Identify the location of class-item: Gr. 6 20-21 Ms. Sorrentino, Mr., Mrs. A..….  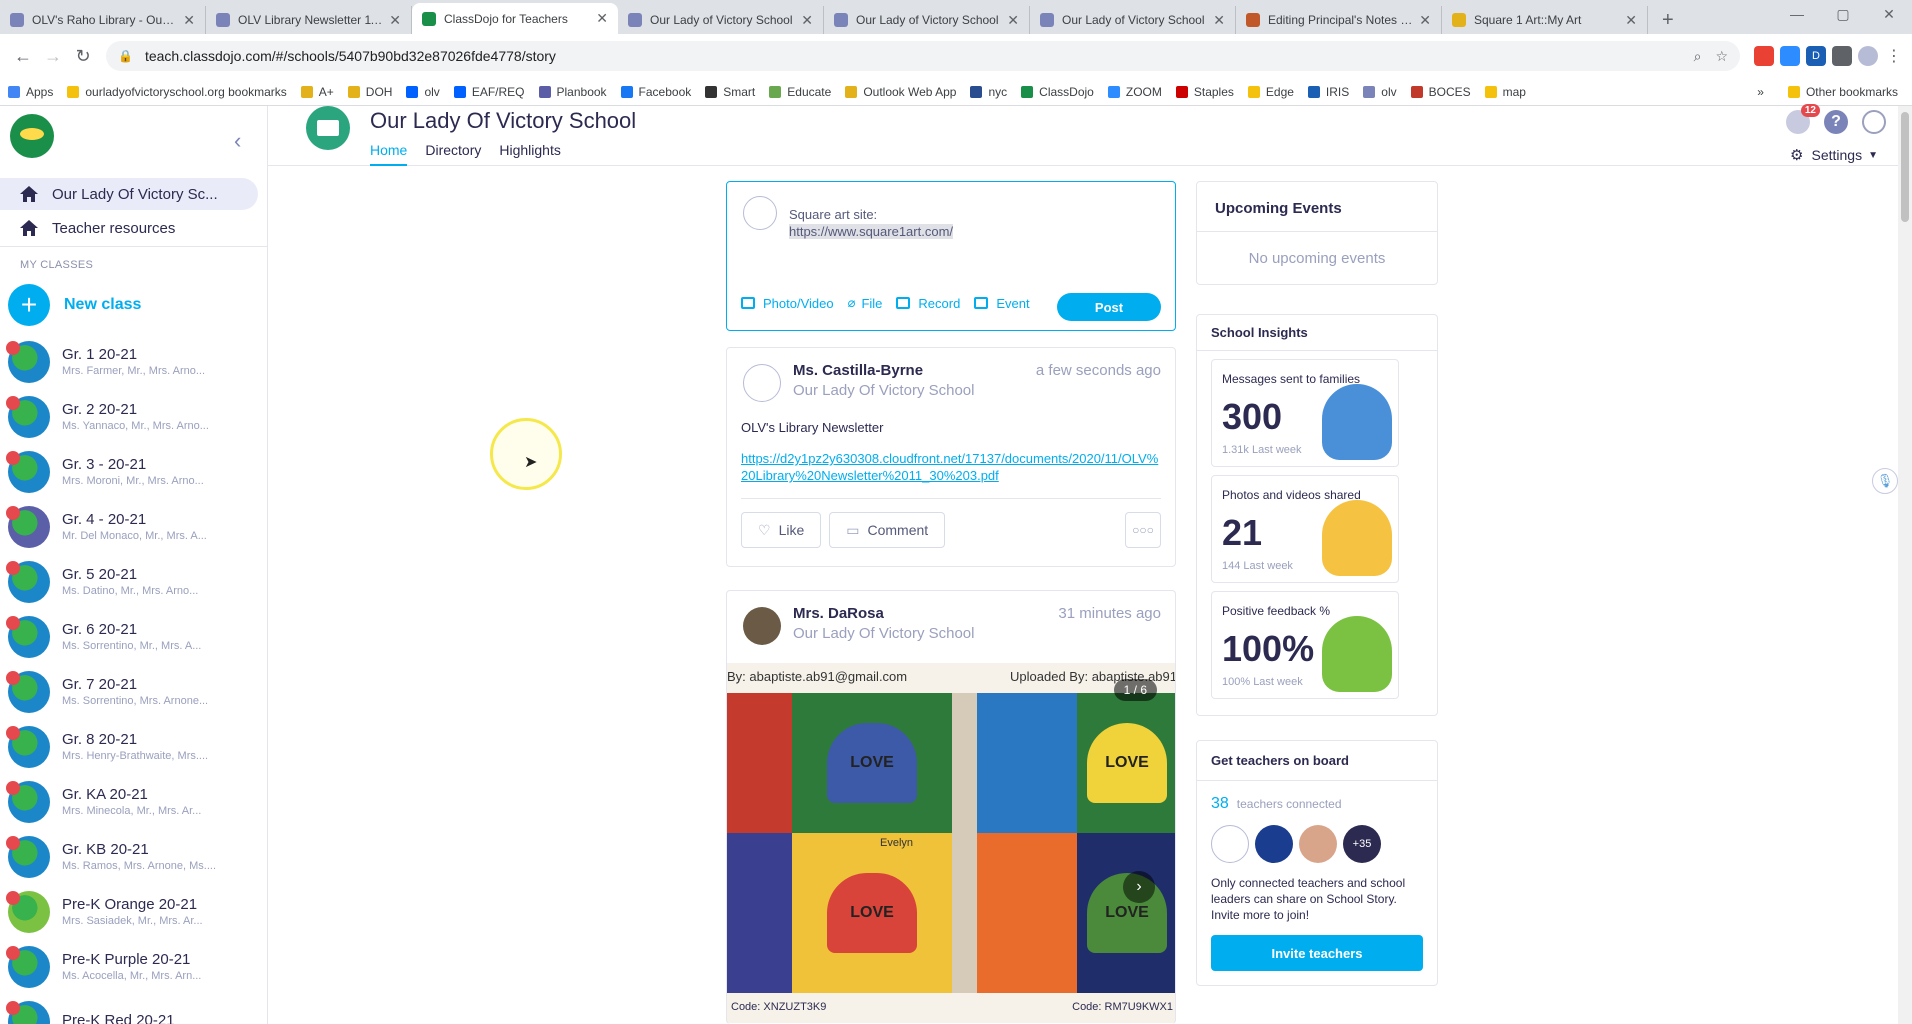
(133, 636).